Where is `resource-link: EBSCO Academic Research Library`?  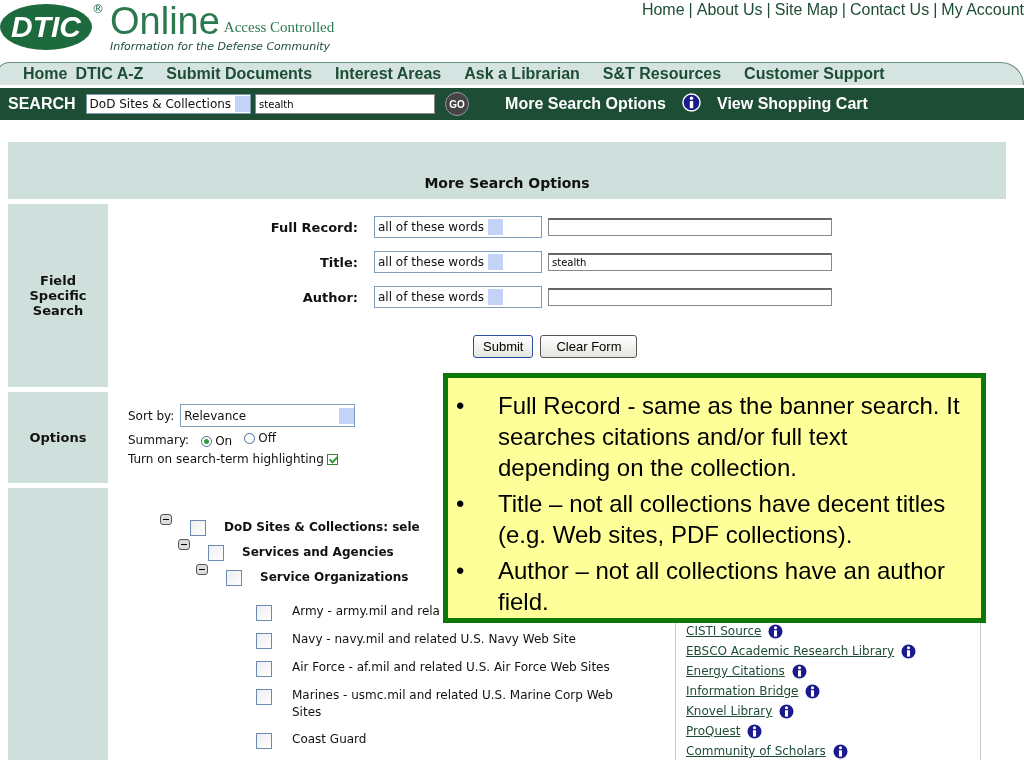
resource-link: EBSCO Academic Research Library is located at coordinates (790, 651).